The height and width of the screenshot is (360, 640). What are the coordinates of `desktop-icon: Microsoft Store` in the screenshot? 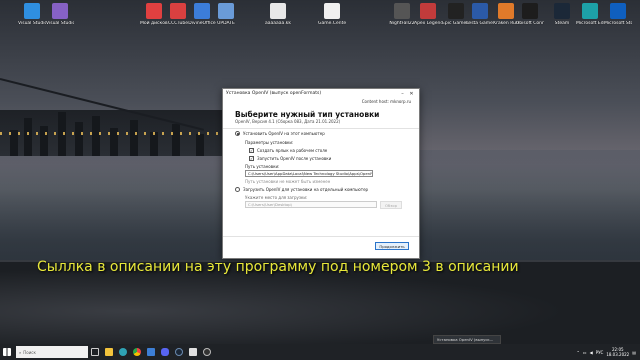 It's located at (618, 14).